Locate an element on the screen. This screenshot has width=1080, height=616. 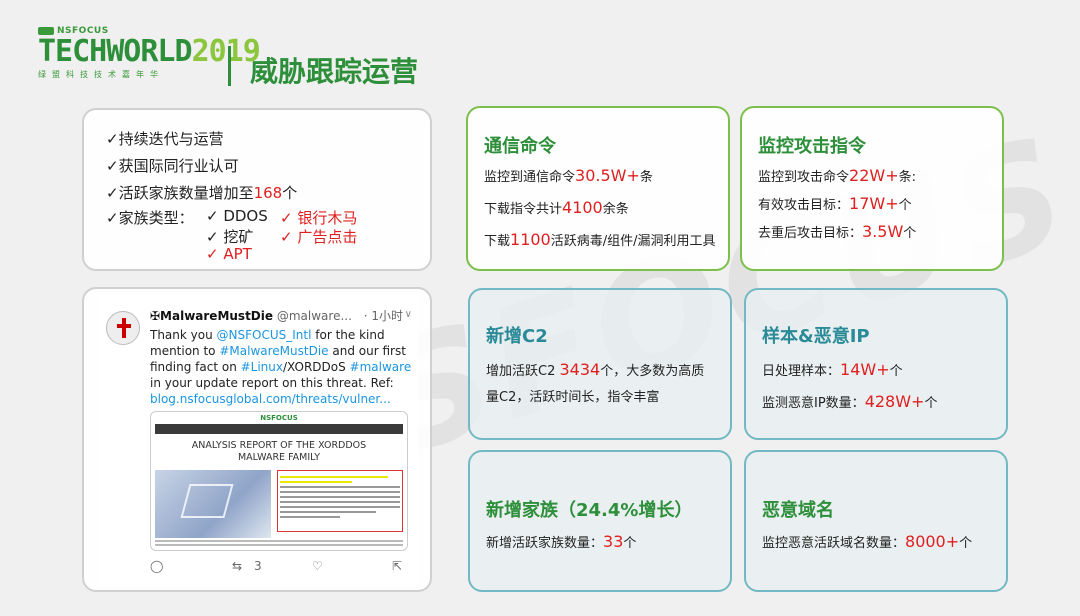
tweet-text-part: Thank you is located at coordinates (183, 335).